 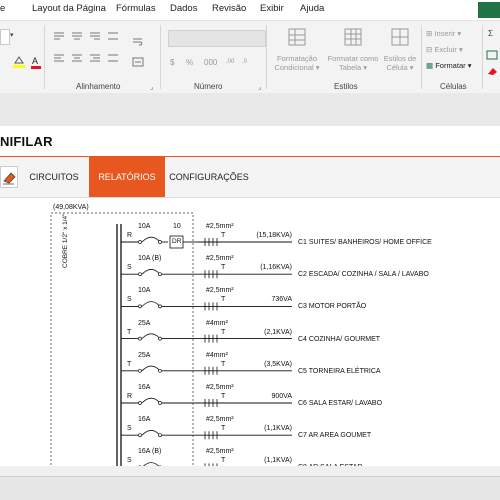 I want to click on svg-text: 000, so click(x=211, y=62).